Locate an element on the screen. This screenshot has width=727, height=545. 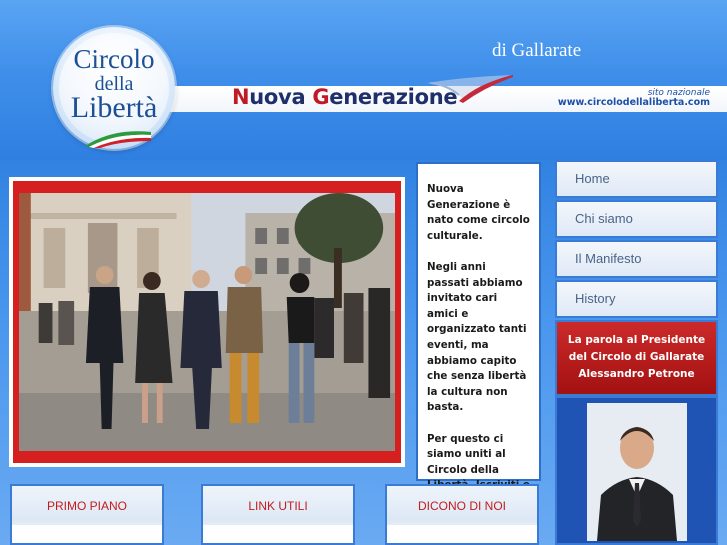
president-portrait is located at coordinates (637, 472).